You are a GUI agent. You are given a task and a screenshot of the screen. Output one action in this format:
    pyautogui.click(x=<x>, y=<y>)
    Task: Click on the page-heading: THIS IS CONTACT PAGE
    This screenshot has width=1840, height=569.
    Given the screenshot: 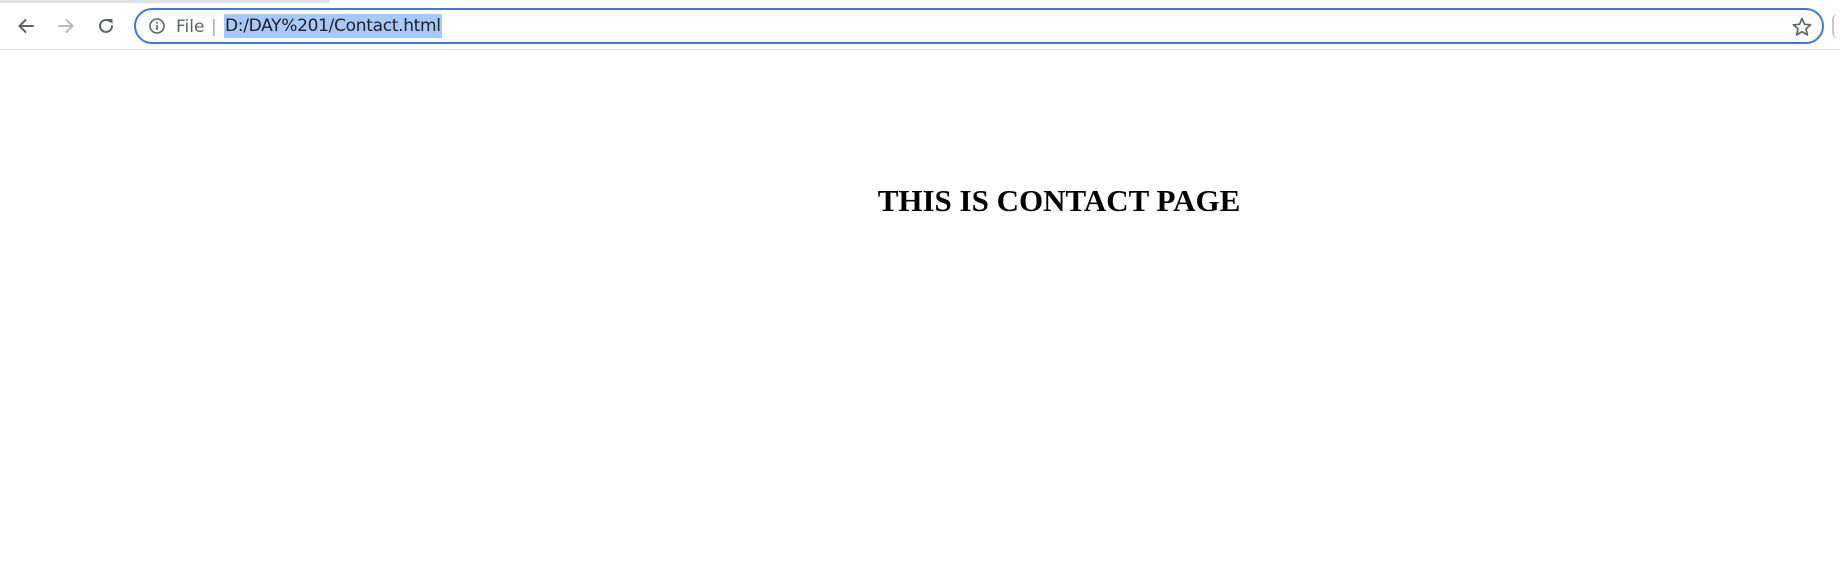 What is the action you would take?
    pyautogui.click(x=1059, y=200)
    